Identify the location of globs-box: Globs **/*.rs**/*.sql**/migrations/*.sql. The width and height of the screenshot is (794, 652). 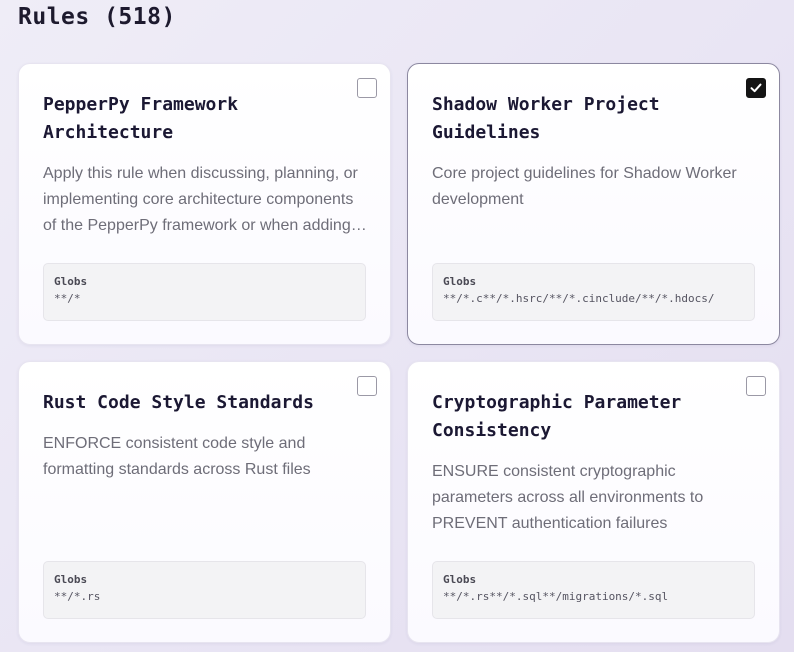
(593, 590).